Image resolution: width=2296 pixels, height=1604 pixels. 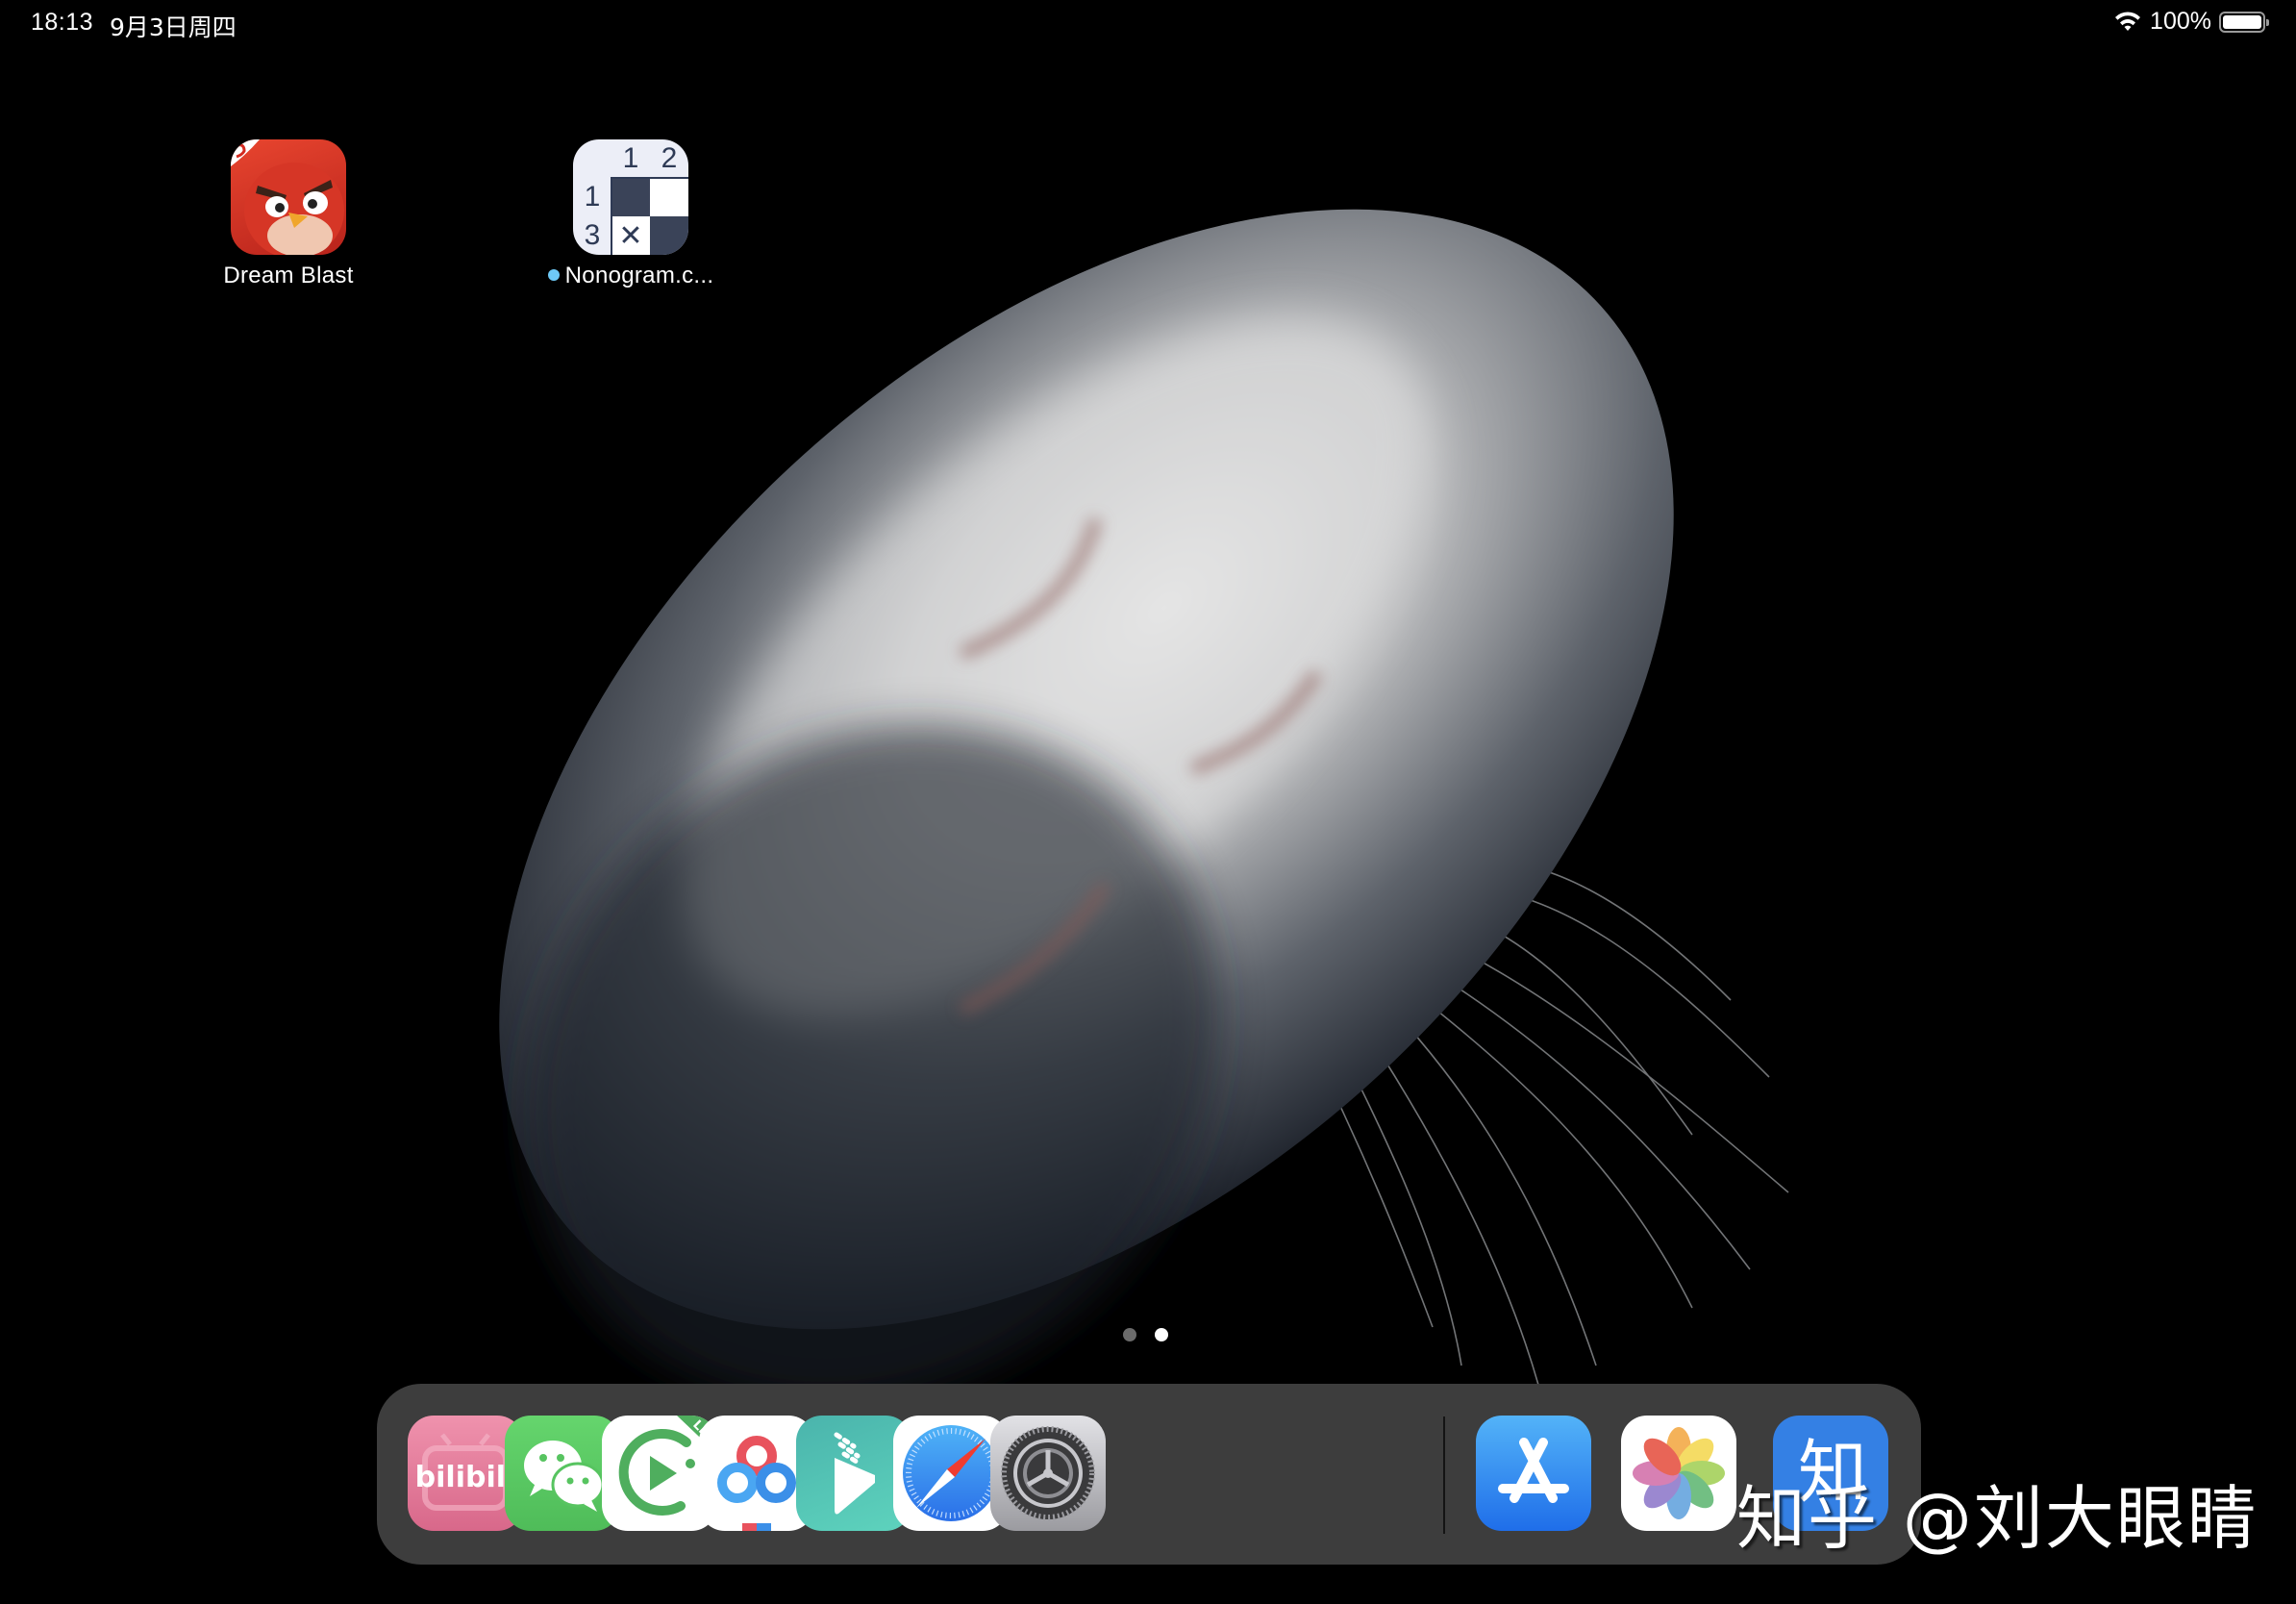 I want to click on page-dot-2-active, so click(x=1161, y=1334).